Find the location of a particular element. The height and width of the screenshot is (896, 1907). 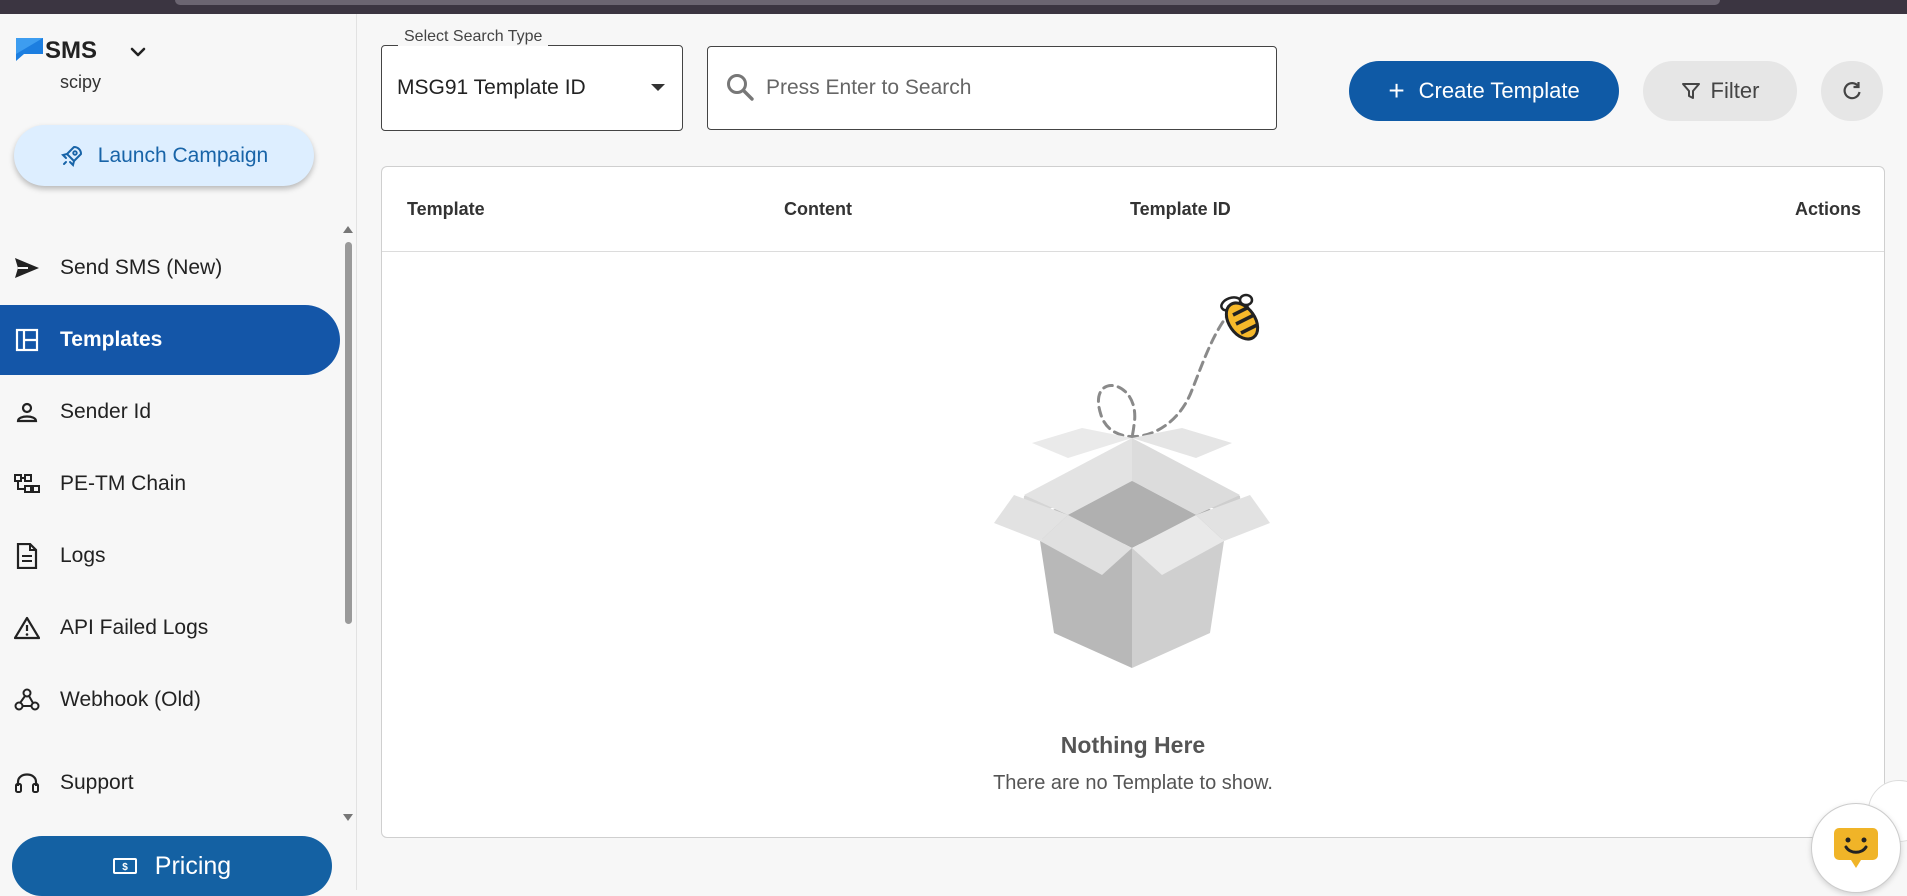

refresh-button is located at coordinates (1852, 91).